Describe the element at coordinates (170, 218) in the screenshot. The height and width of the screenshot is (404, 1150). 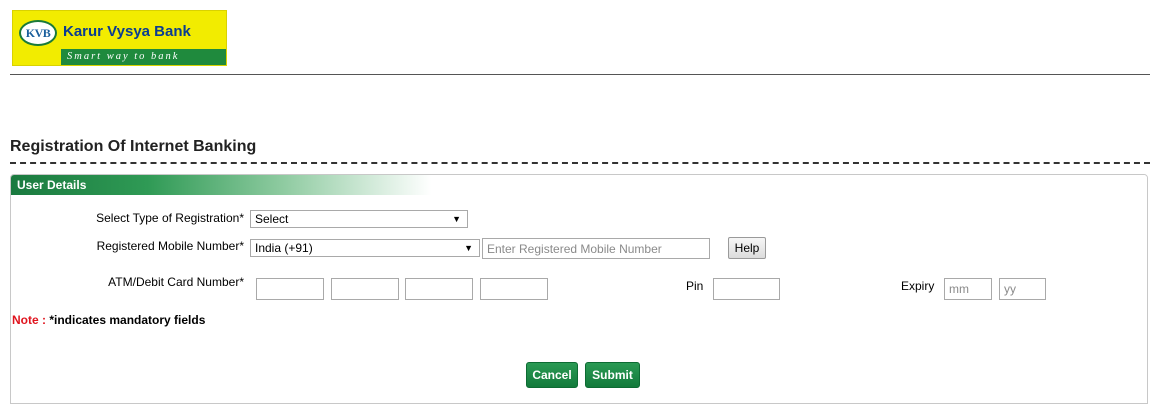
I see `registration-type-label: Select Type of Registration*` at that location.